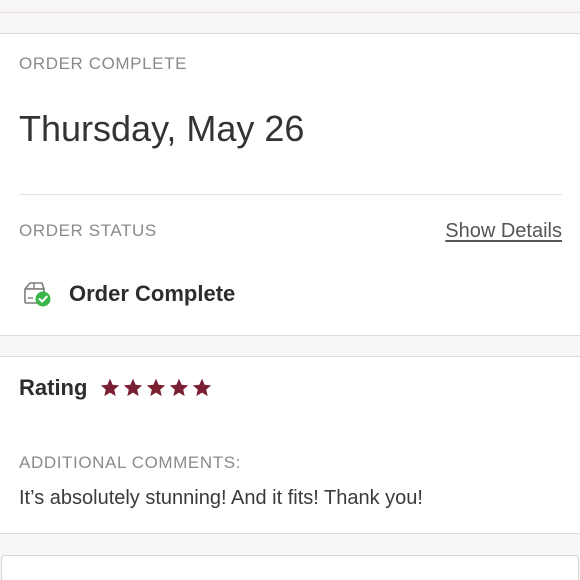 This screenshot has height=580, width=580. Describe the element at coordinates (503, 231) in the screenshot. I see `show-details-link: Show Details` at that location.